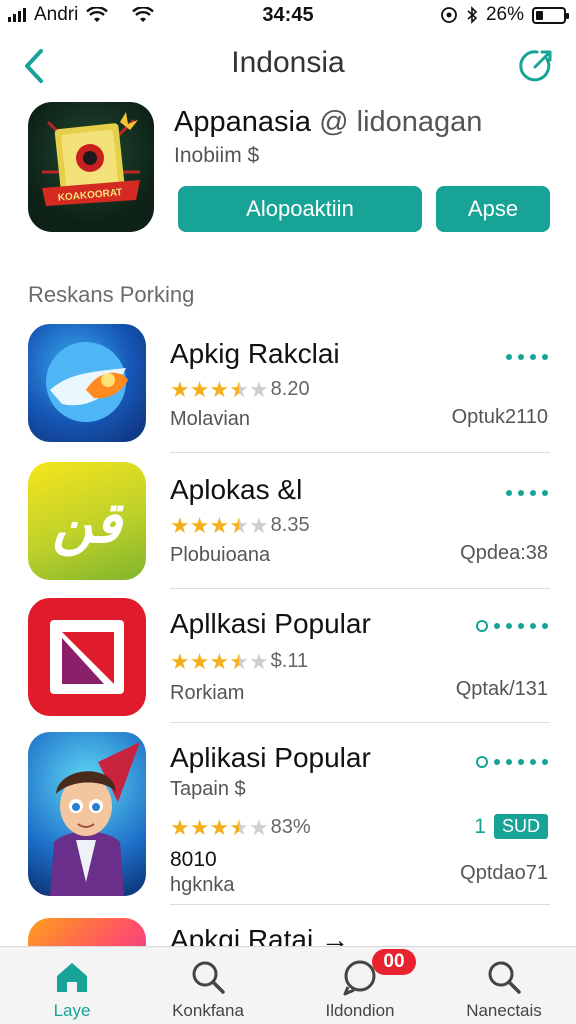  I want to click on app-icon-glyph: قن, so click(88, 524).